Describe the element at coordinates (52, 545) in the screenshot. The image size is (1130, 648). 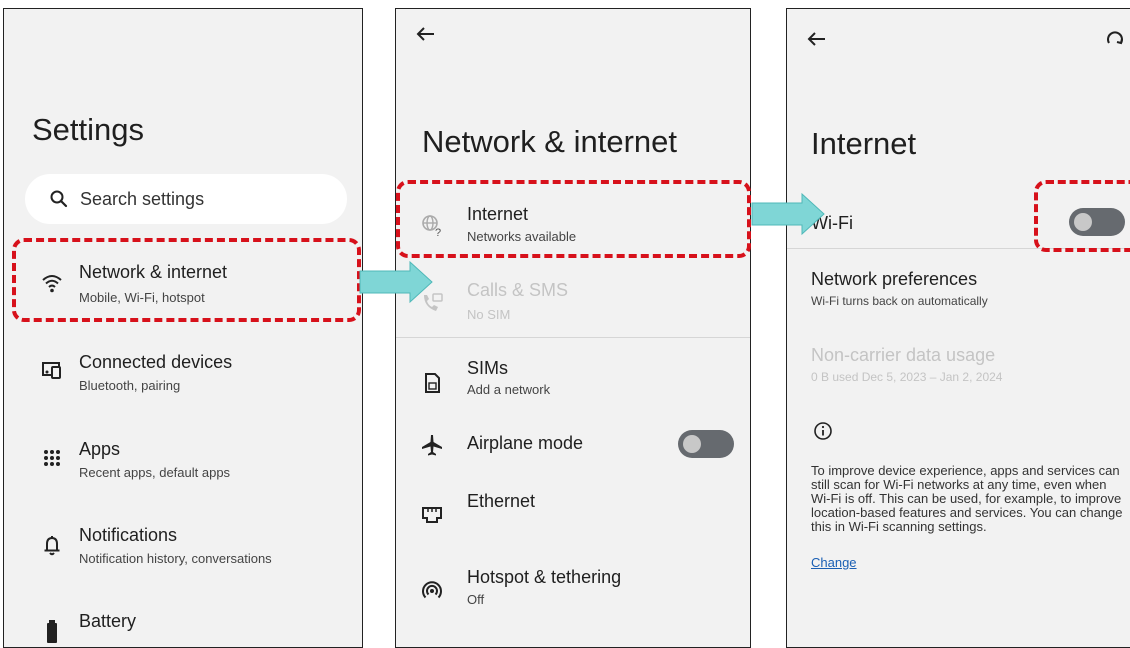
I see `bell-icon` at that location.